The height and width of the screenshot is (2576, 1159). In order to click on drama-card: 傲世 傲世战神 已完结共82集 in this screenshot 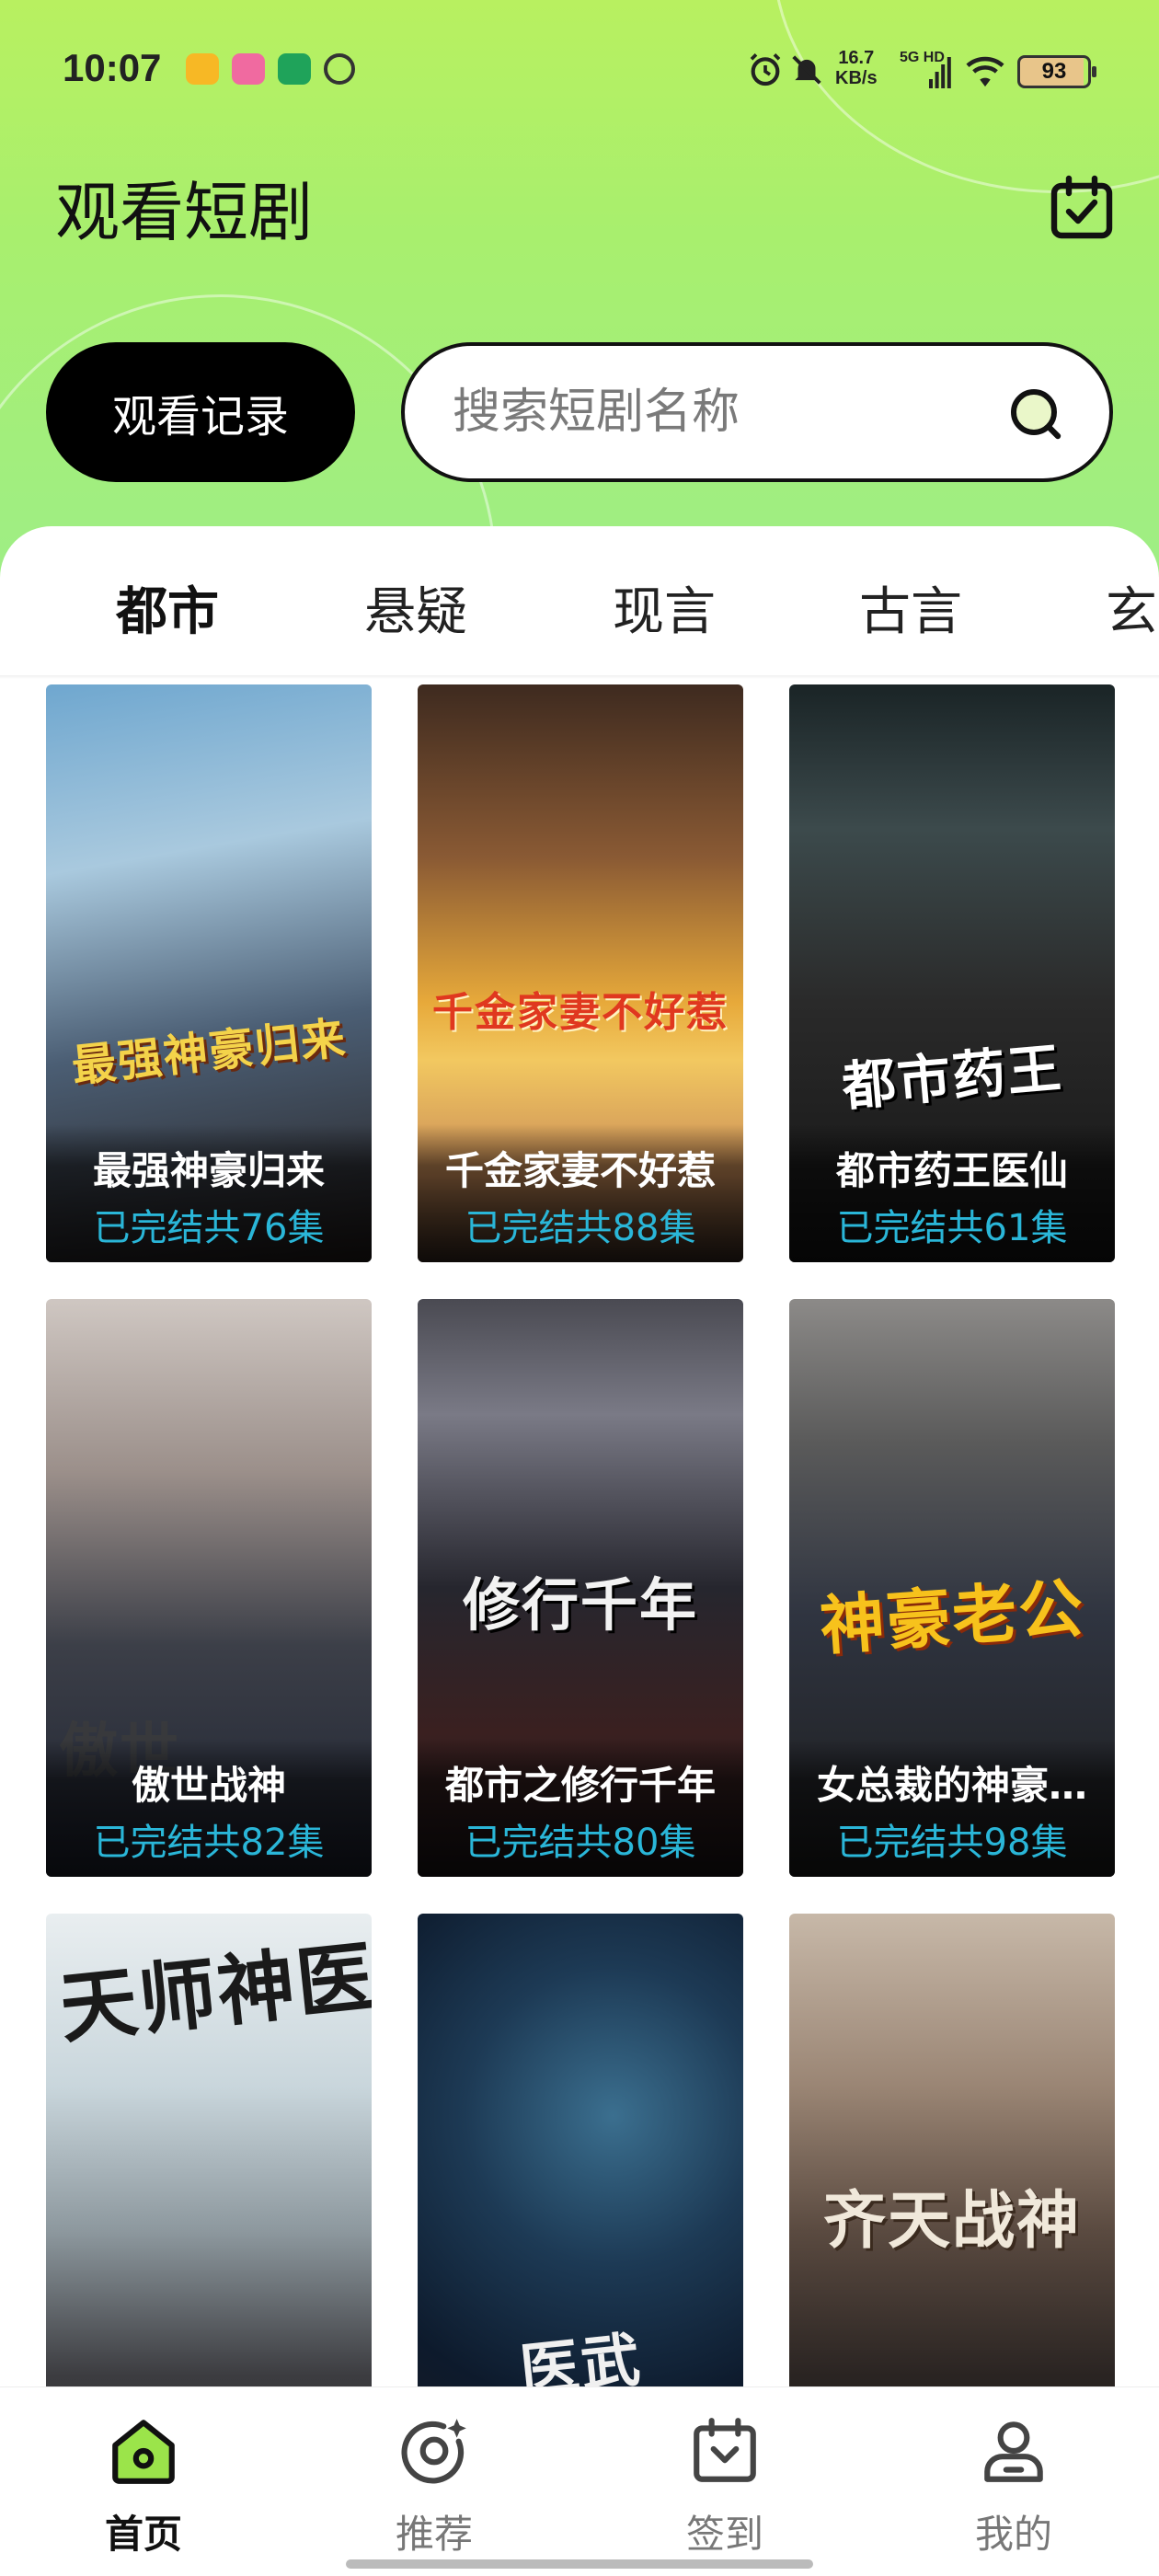, I will do `click(209, 1588)`.